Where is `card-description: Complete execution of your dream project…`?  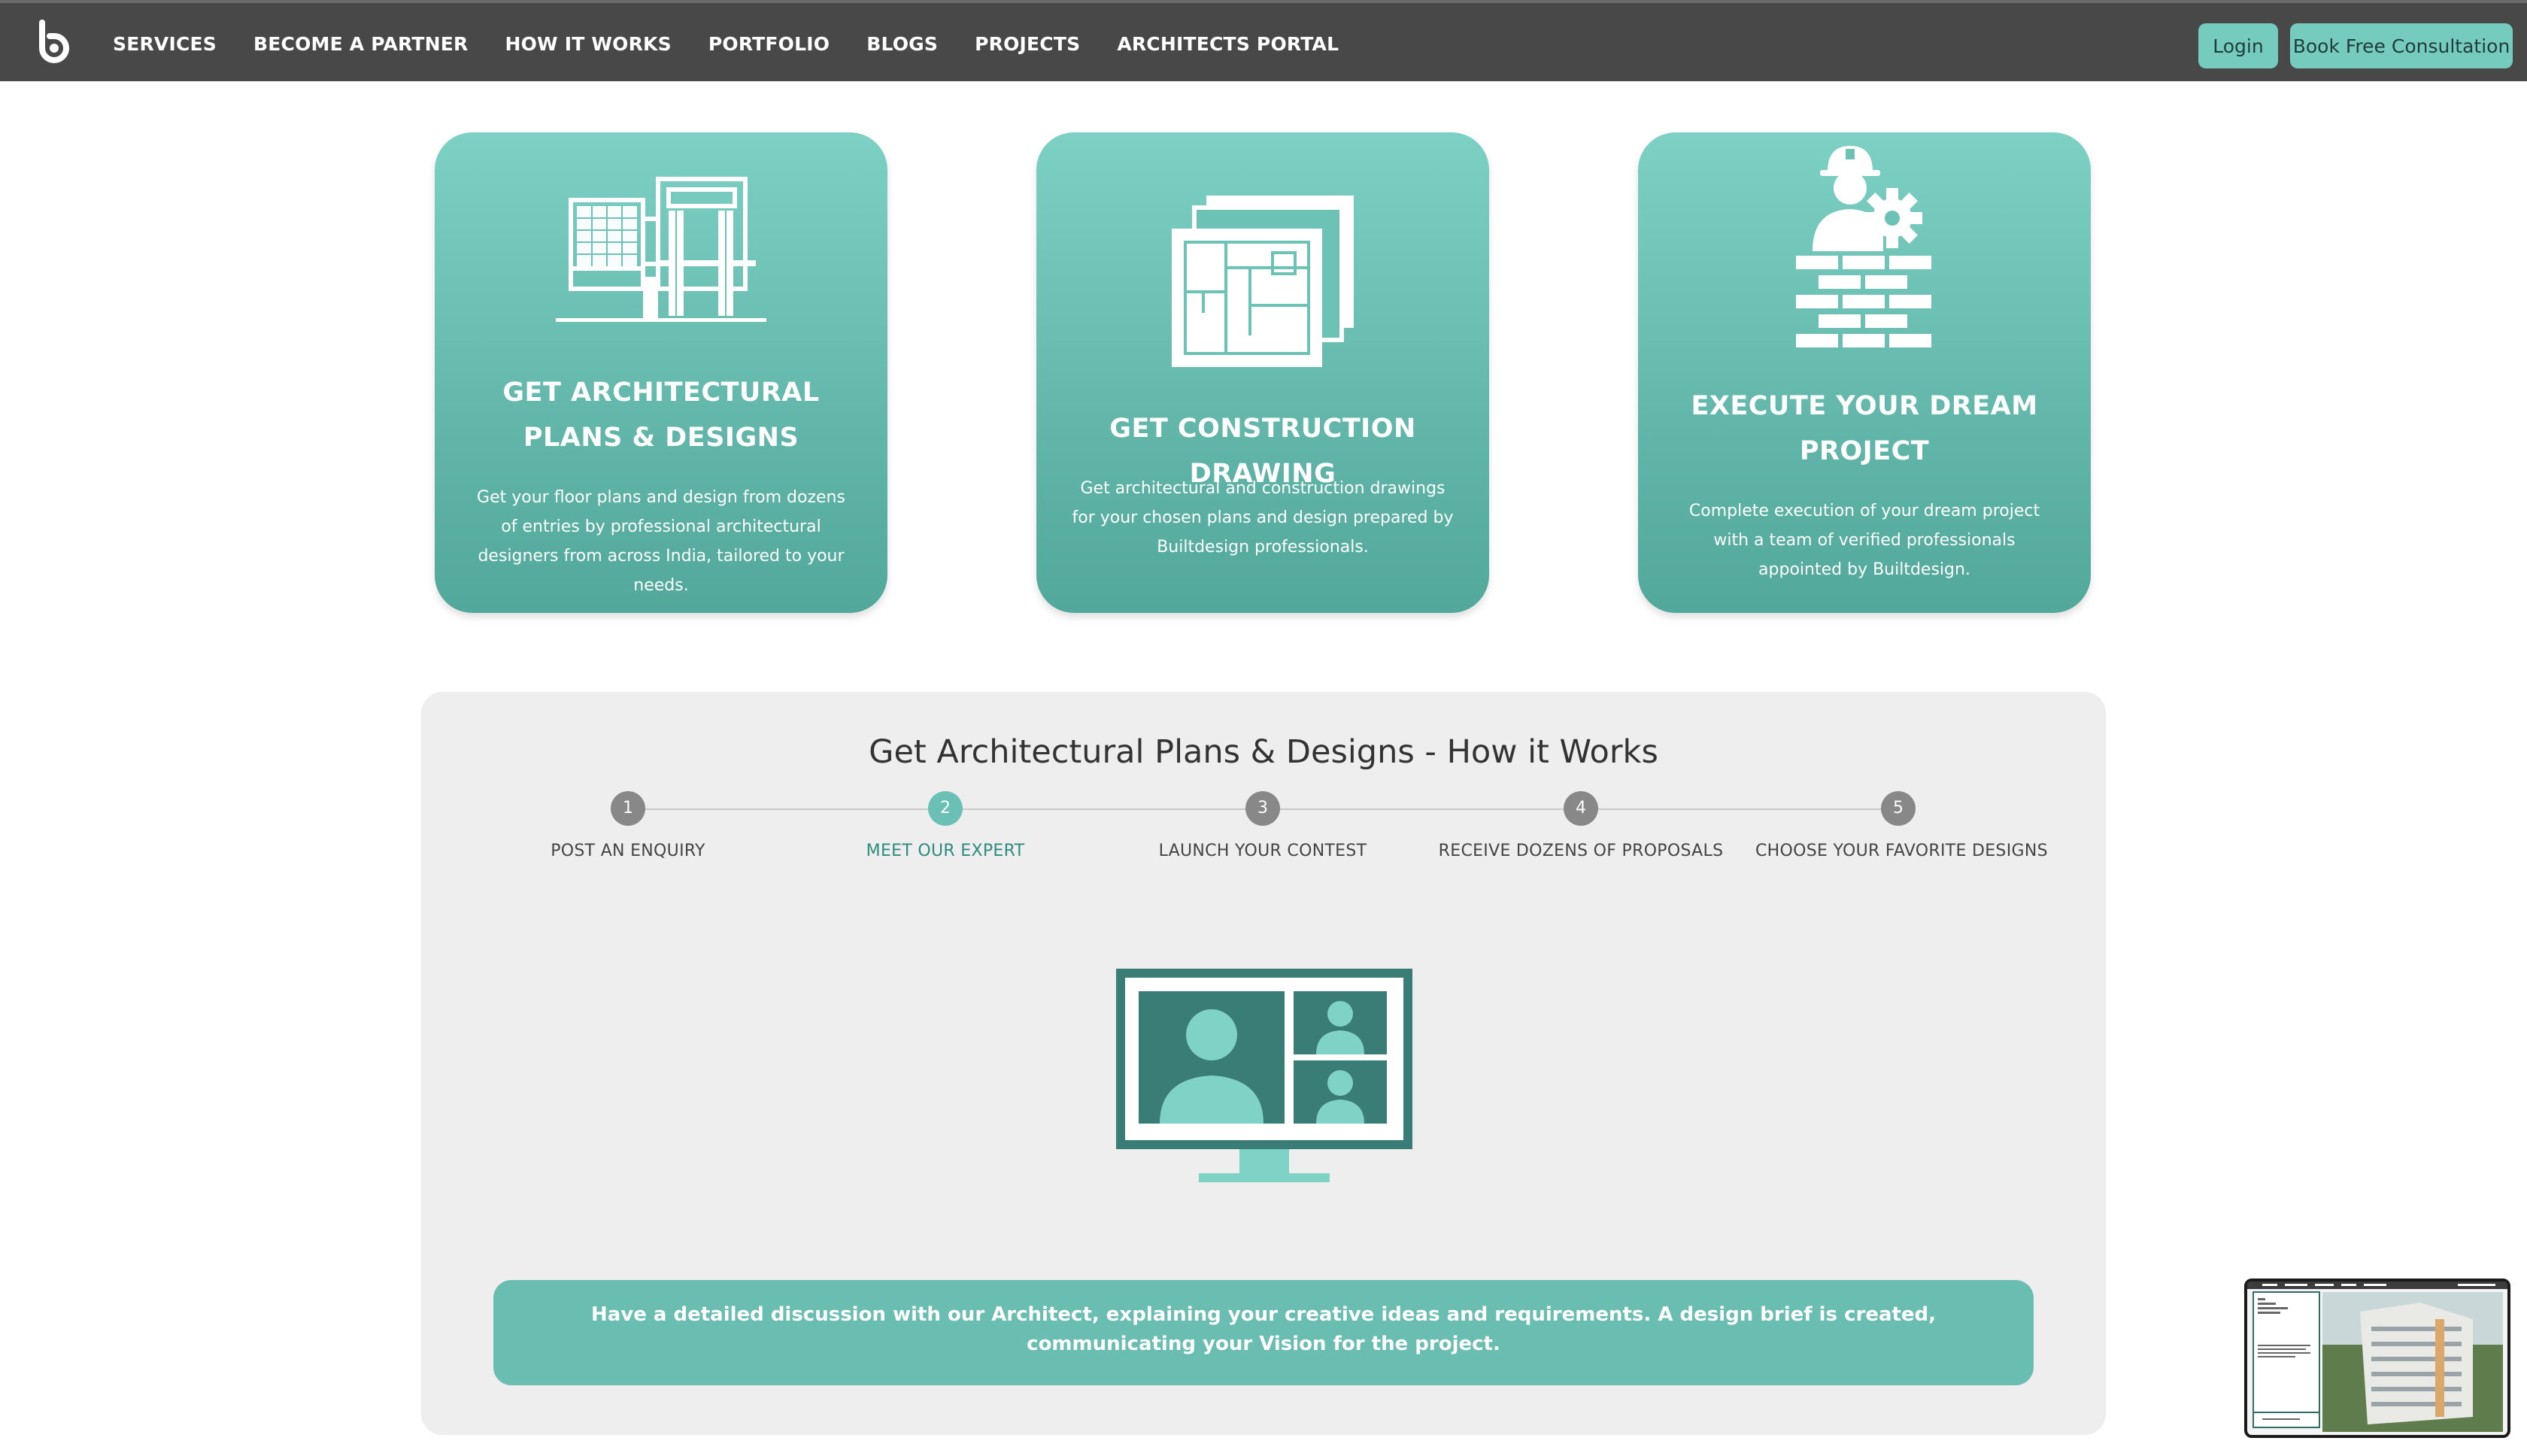
card-description: Complete execution of your dream project… is located at coordinates (1864, 540).